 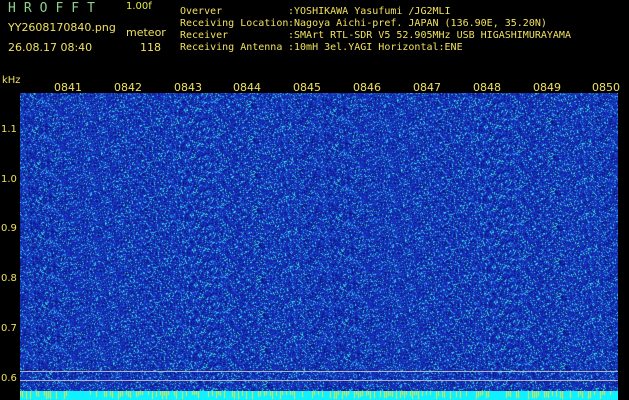 I want to click on y-tick: 0.9, so click(x=9, y=228).